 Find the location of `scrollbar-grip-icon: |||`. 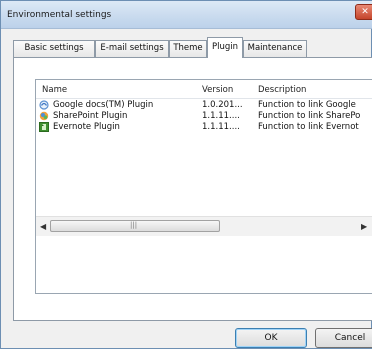

scrollbar-grip-icon: ||| is located at coordinates (134, 225).